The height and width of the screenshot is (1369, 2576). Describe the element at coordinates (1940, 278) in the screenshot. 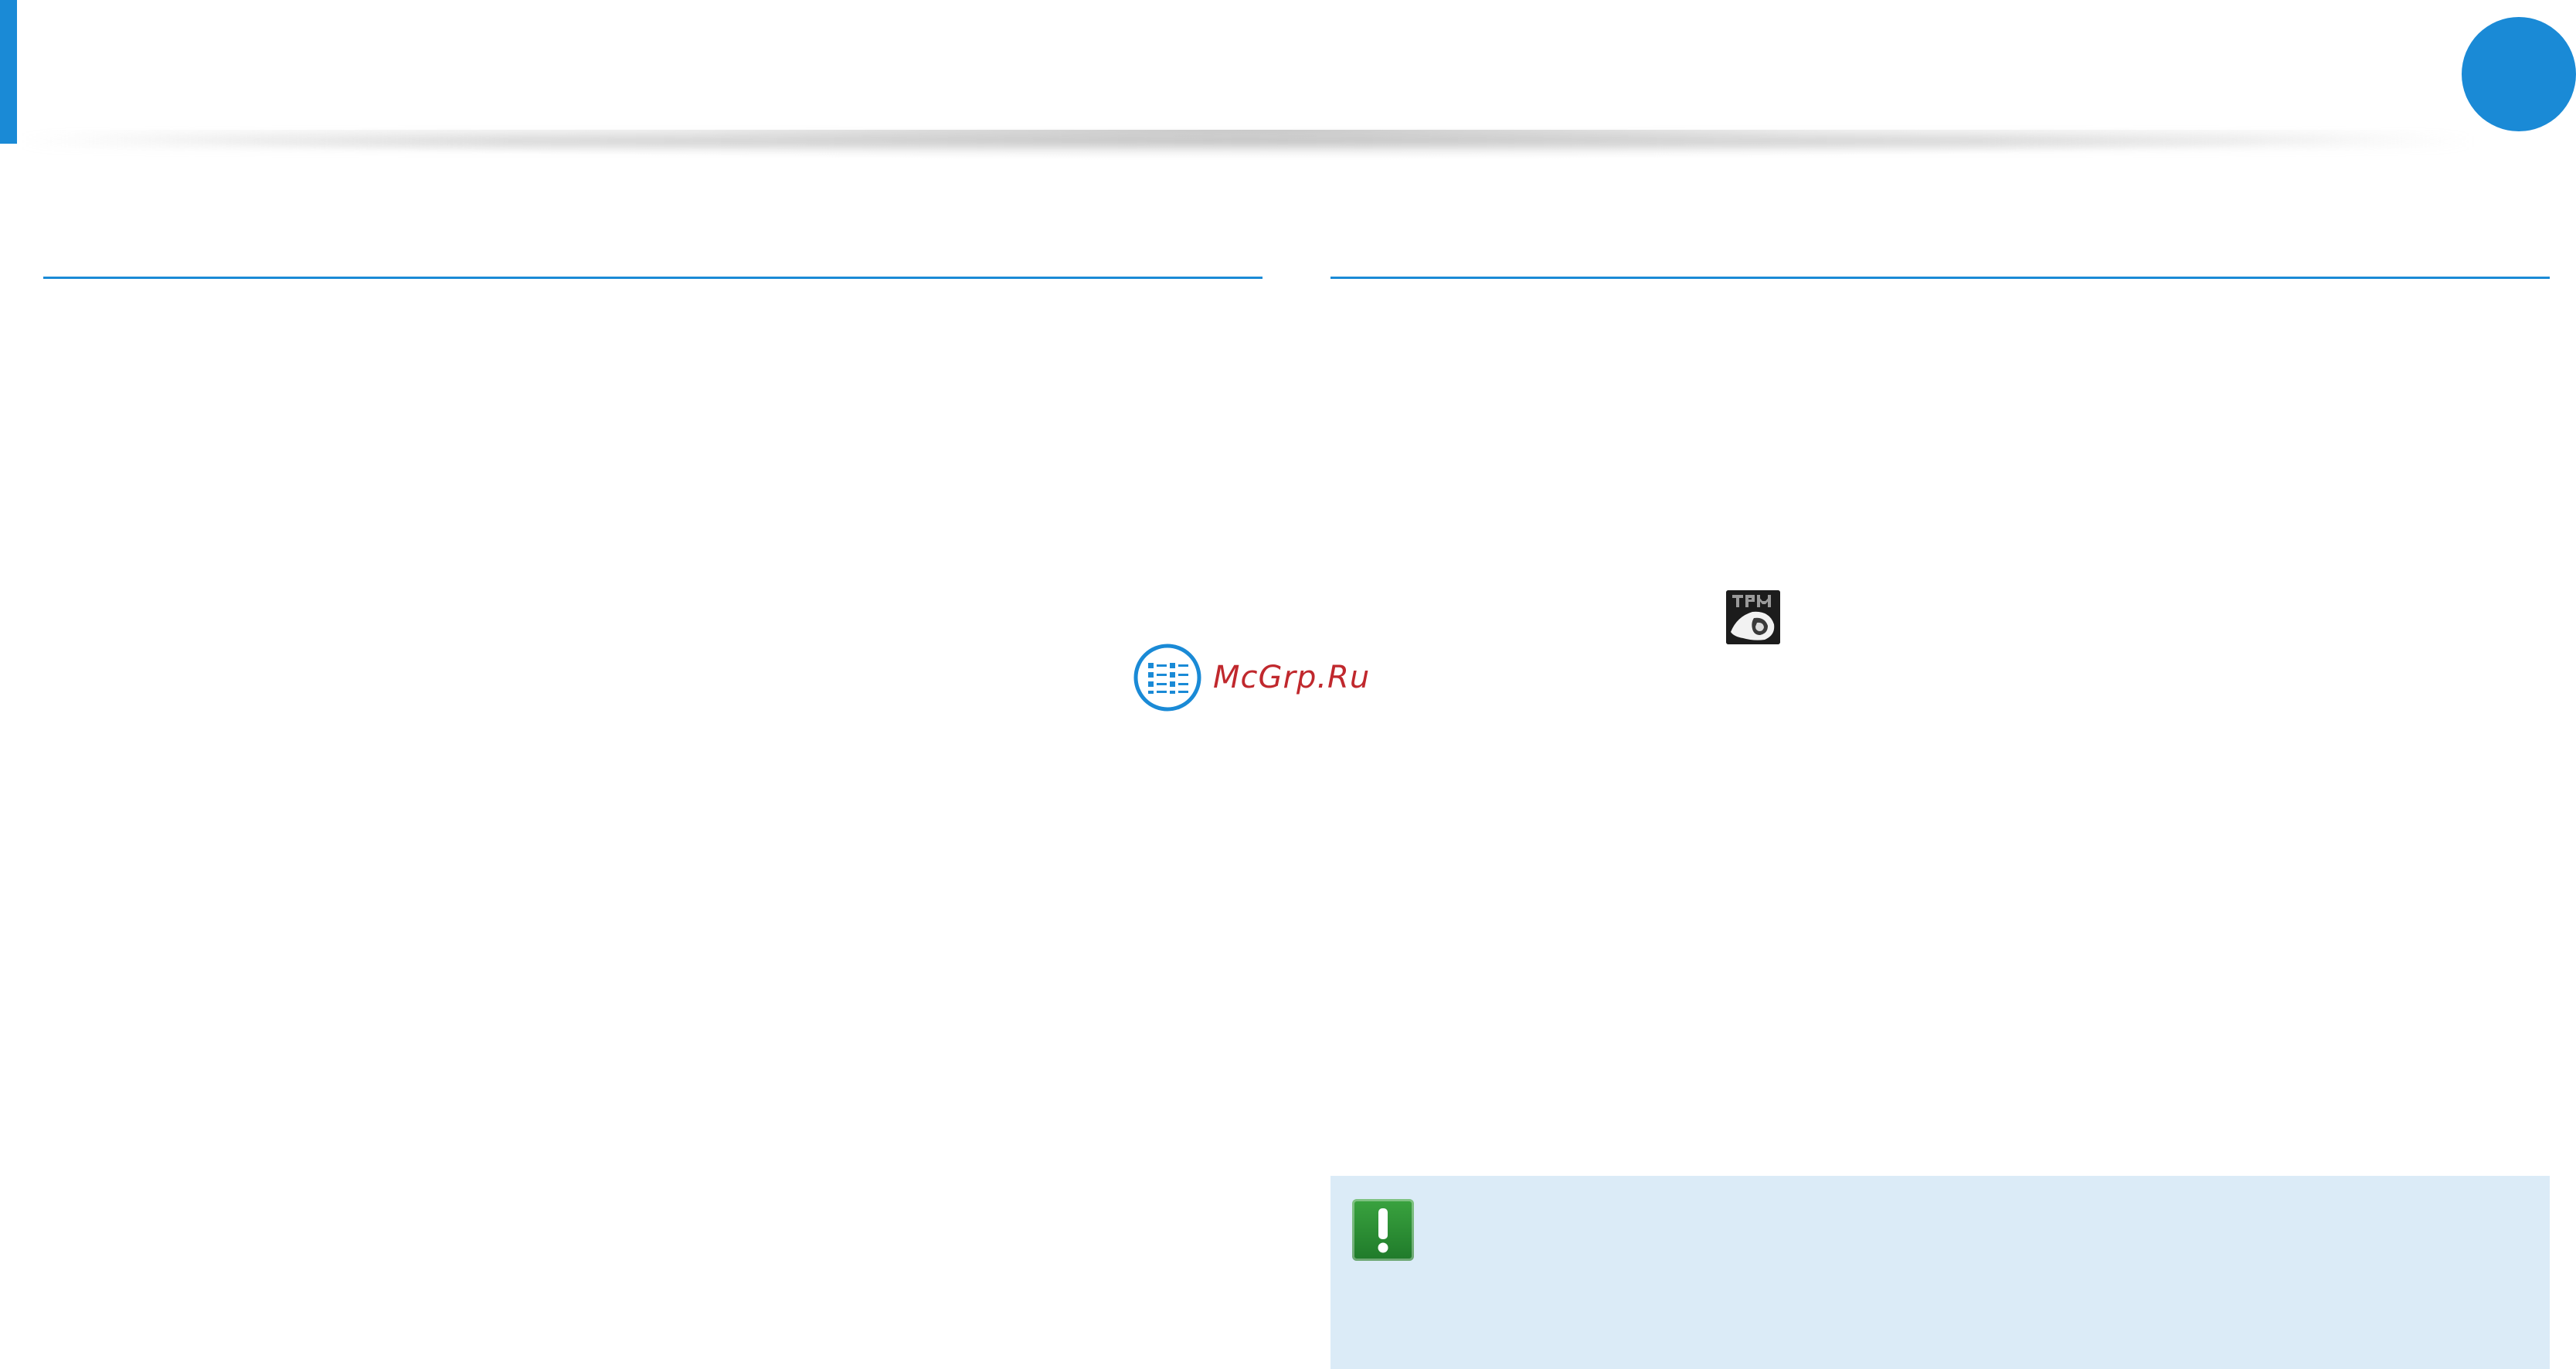

I see `right-column-rule` at that location.